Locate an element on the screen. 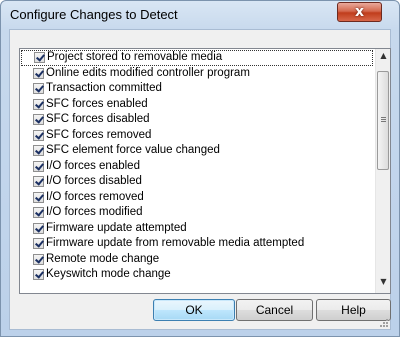  scroll-down-arrow-icon: ▼ is located at coordinates (383, 285).